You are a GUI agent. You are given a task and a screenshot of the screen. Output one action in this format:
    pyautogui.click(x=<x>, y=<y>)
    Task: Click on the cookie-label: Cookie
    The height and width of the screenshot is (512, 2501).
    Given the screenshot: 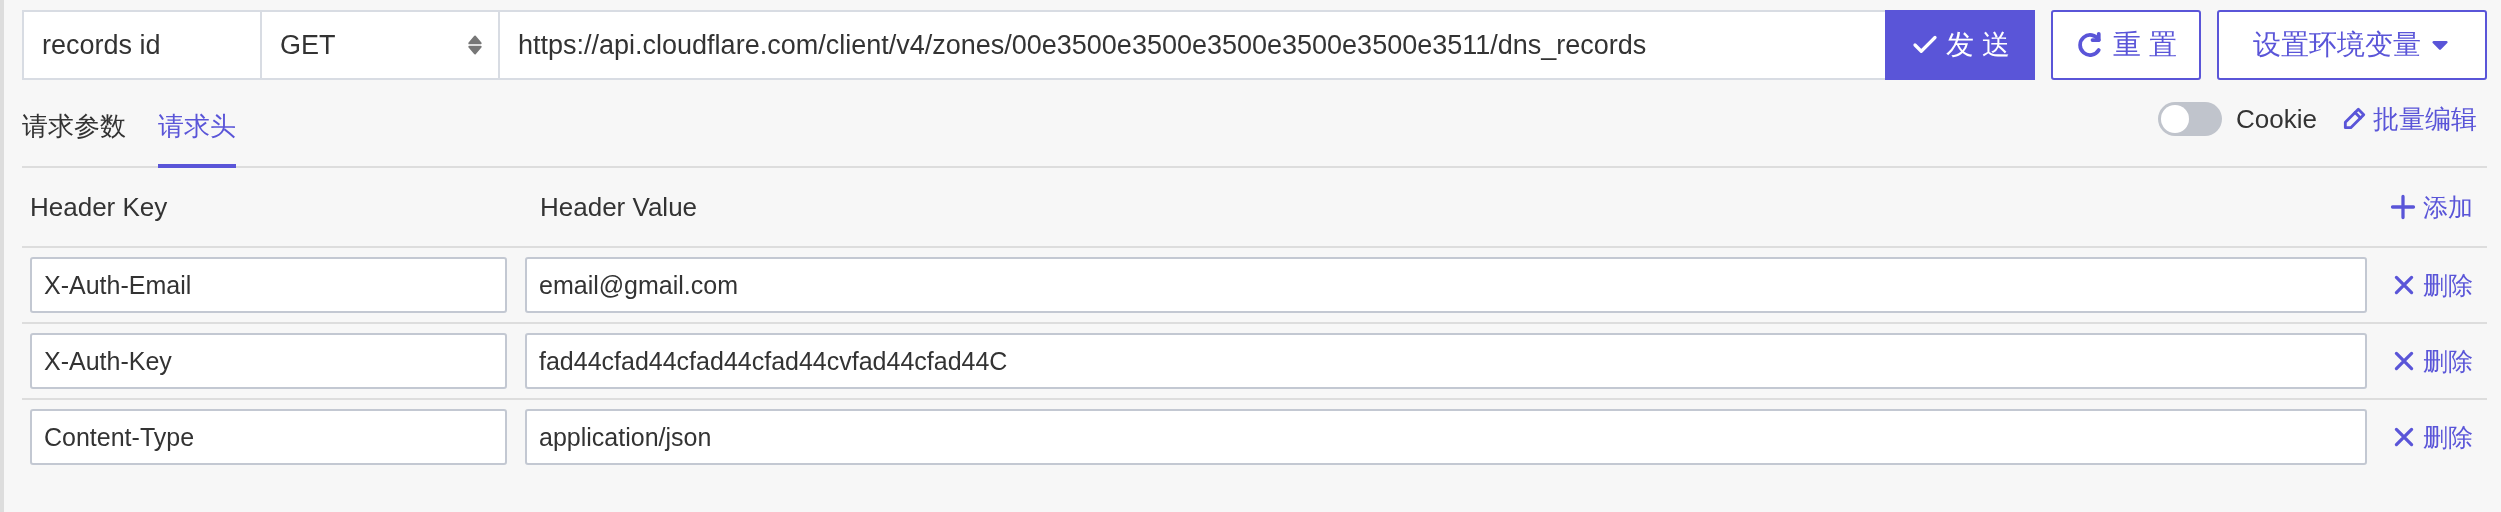 What is the action you would take?
    pyautogui.click(x=2276, y=119)
    